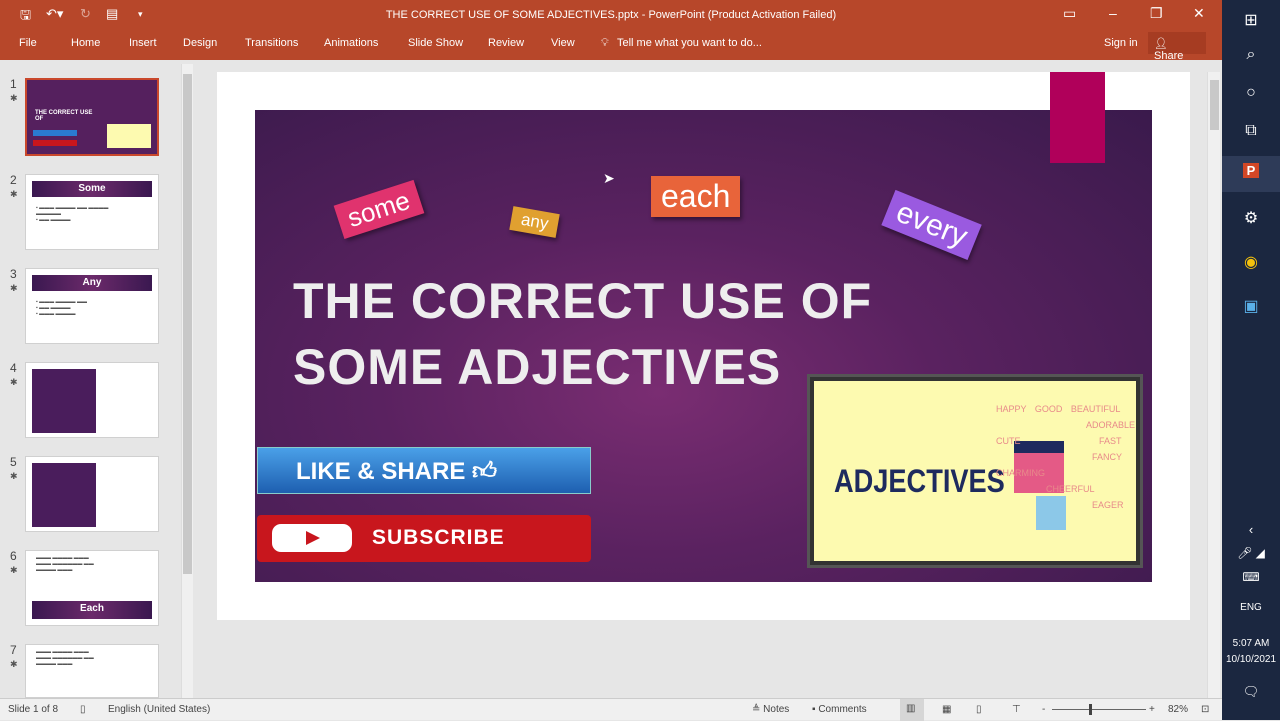  What do you see at coordinates (13, 180) in the screenshot?
I see `slide-number: 2` at bounding box center [13, 180].